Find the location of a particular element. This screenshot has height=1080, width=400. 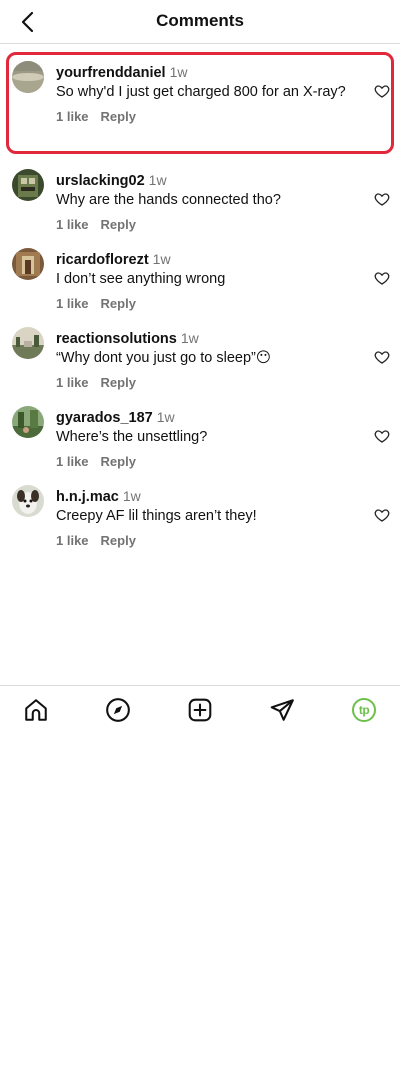

nav-home is located at coordinates (36, 710).